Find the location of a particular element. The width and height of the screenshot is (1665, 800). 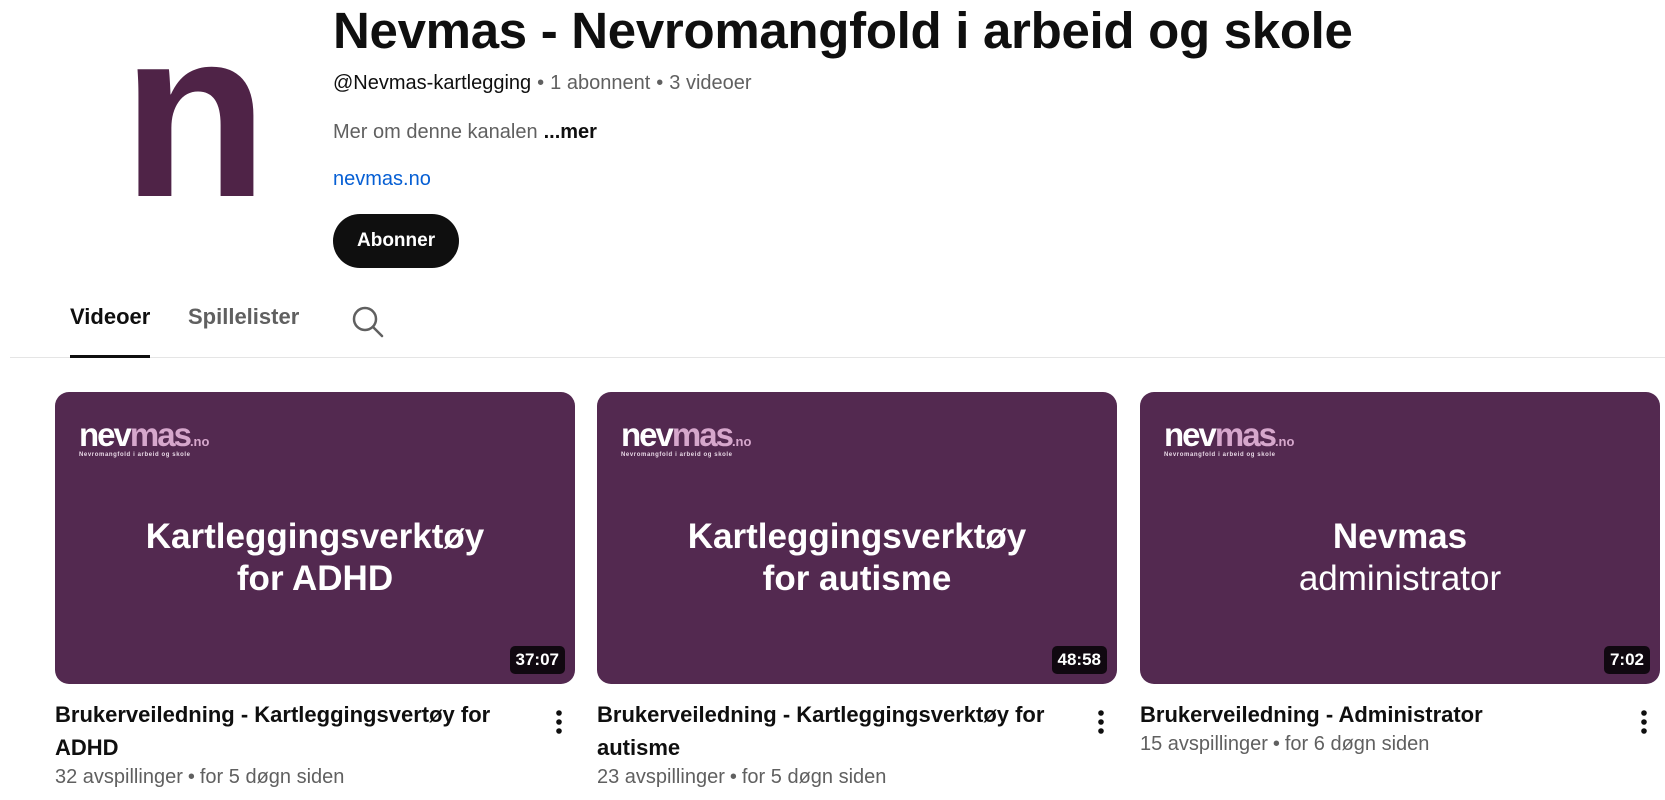

duration-badge: 37:07 is located at coordinates (537, 660).